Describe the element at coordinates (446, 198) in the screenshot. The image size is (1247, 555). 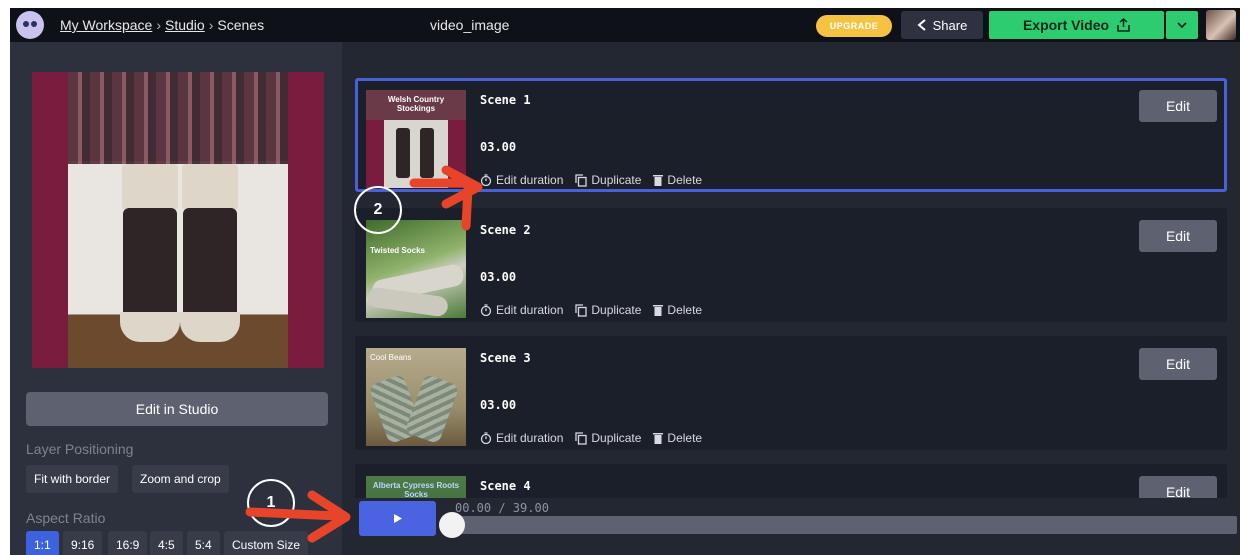
I see `step-2-arrow` at that location.